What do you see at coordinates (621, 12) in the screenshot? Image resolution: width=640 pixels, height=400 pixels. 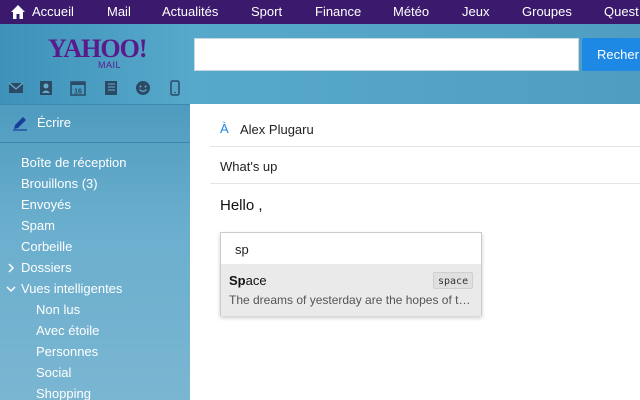 I see `nav-item-questions: Quest` at bounding box center [621, 12].